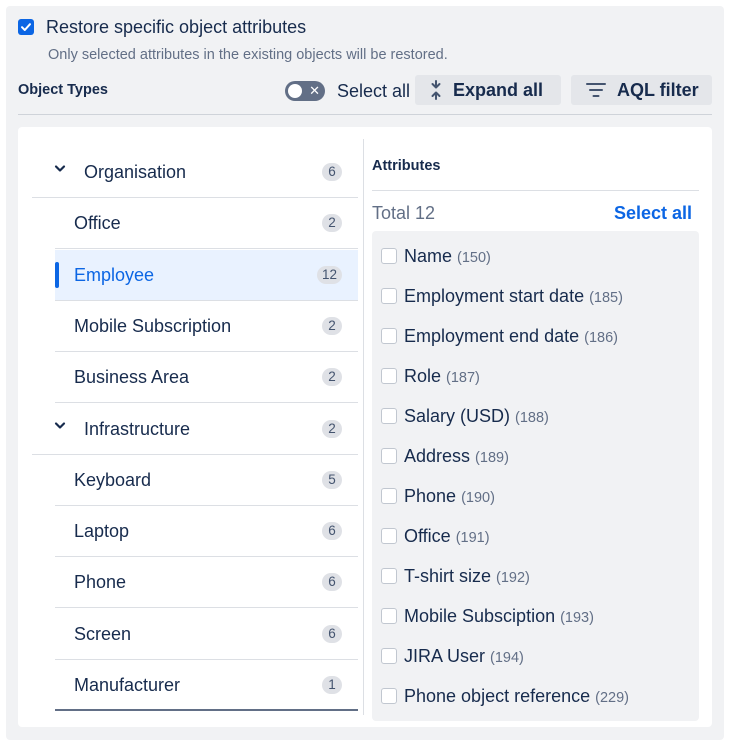 The image size is (732, 744). What do you see at coordinates (442, 376) in the screenshot?
I see `attribute-label: Role (187)` at bounding box center [442, 376].